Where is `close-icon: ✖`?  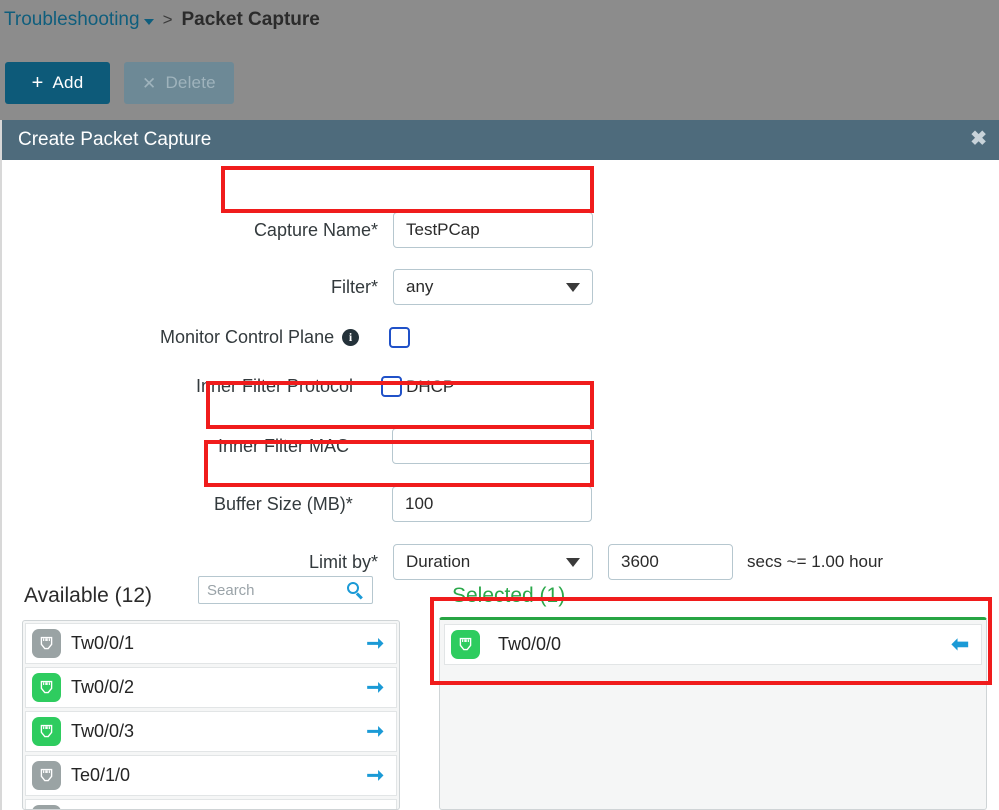
close-icon: ✖ is located at coordinates (978, 139).